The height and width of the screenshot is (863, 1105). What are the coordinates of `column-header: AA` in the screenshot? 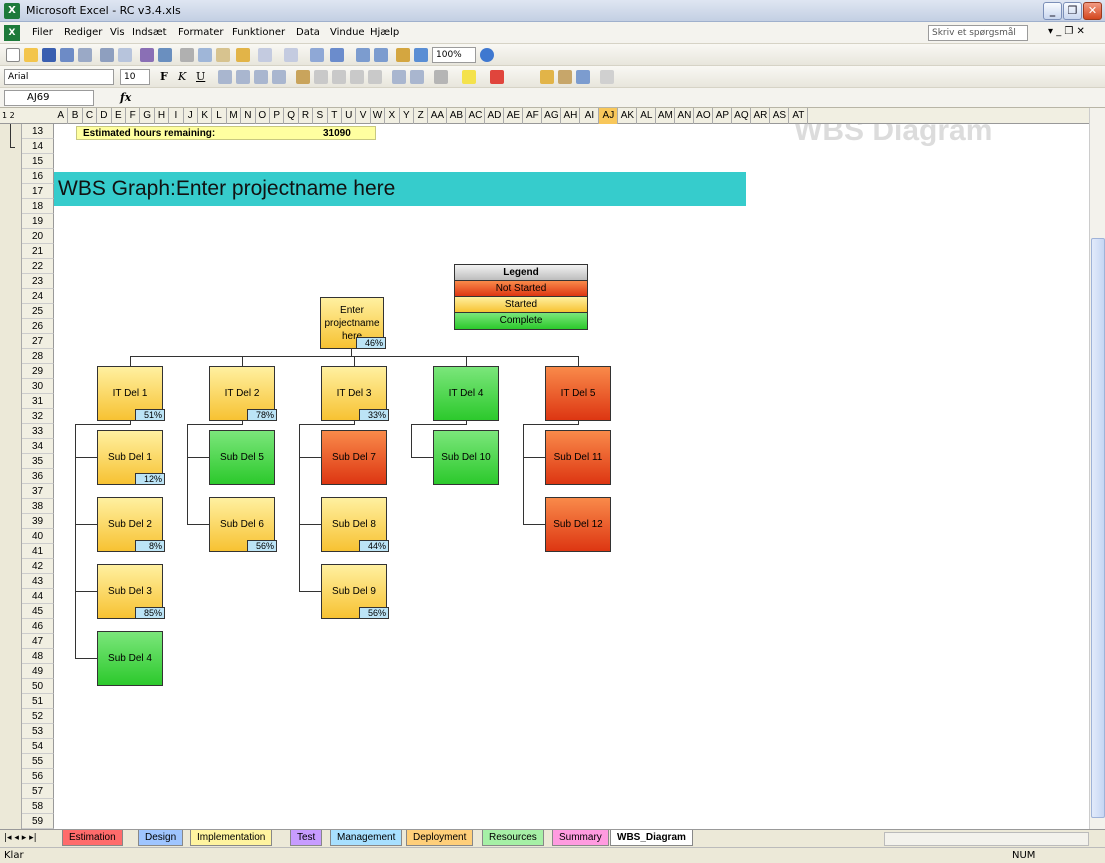 It's located at (438, 116).